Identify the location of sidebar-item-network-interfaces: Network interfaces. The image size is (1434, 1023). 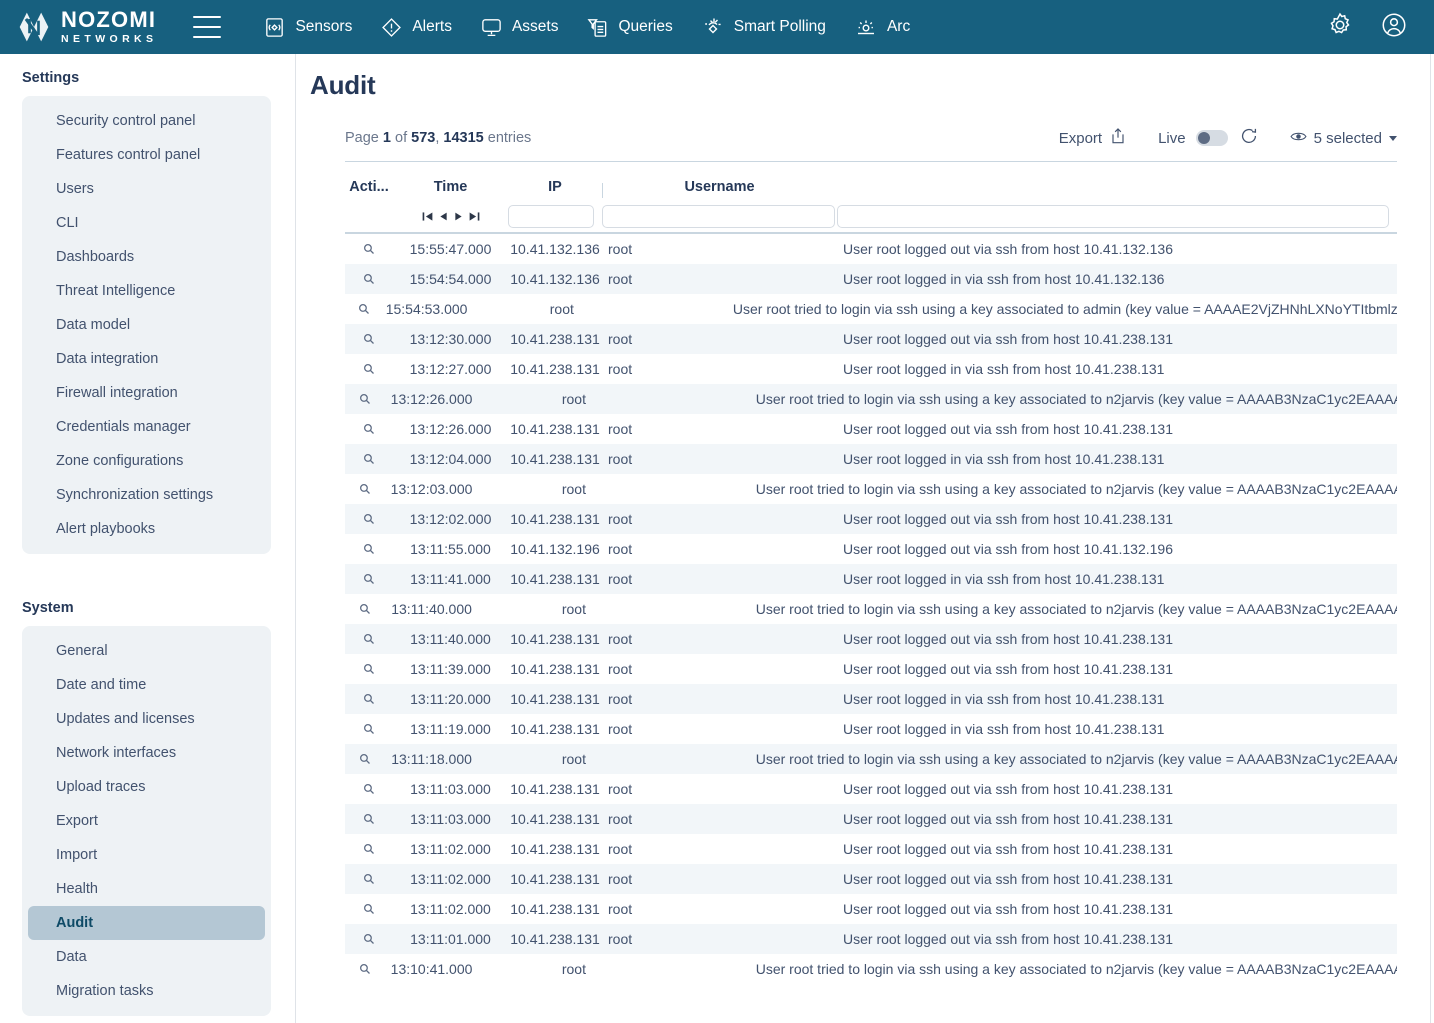
(146, 753).